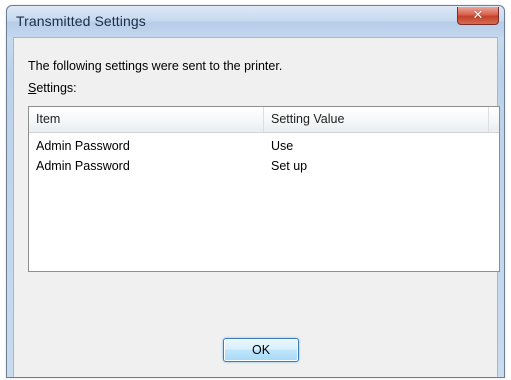  What do you see at coordinates (289, 166) in the screenshot?
I see `row-value-cell: Set up` at bounding box center [289, 166].